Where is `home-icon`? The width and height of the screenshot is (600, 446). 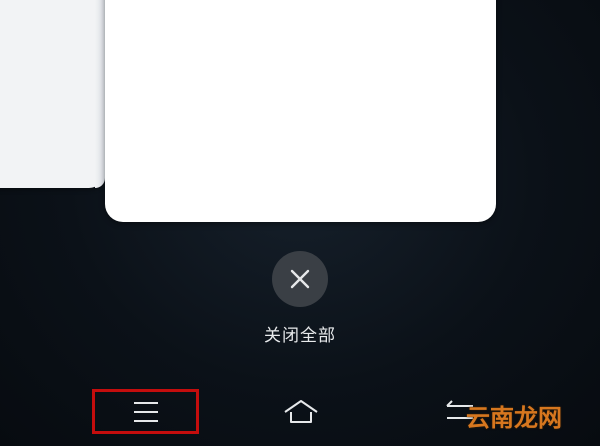 home-icon is located at coordinates (301, 411).